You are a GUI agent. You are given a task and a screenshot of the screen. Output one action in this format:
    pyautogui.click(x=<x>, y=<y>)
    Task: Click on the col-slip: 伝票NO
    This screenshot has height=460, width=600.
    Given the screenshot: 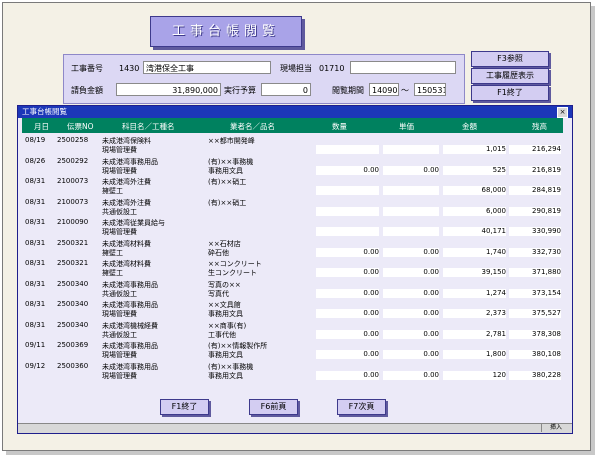 What is the action you would take?
    pyautogui.click(x=80, y=126)
    